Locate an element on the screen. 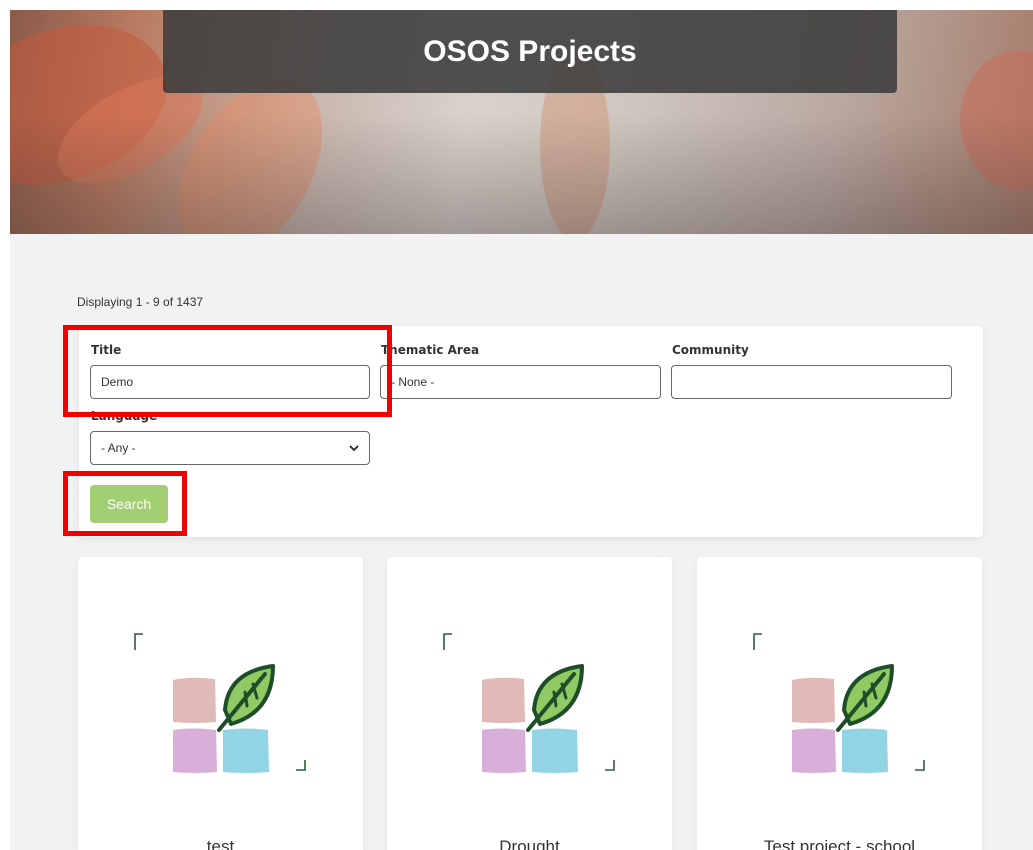 This screenshot has width=1033, height=850. project-card: Test project - school is located at coordinates (839, 703).